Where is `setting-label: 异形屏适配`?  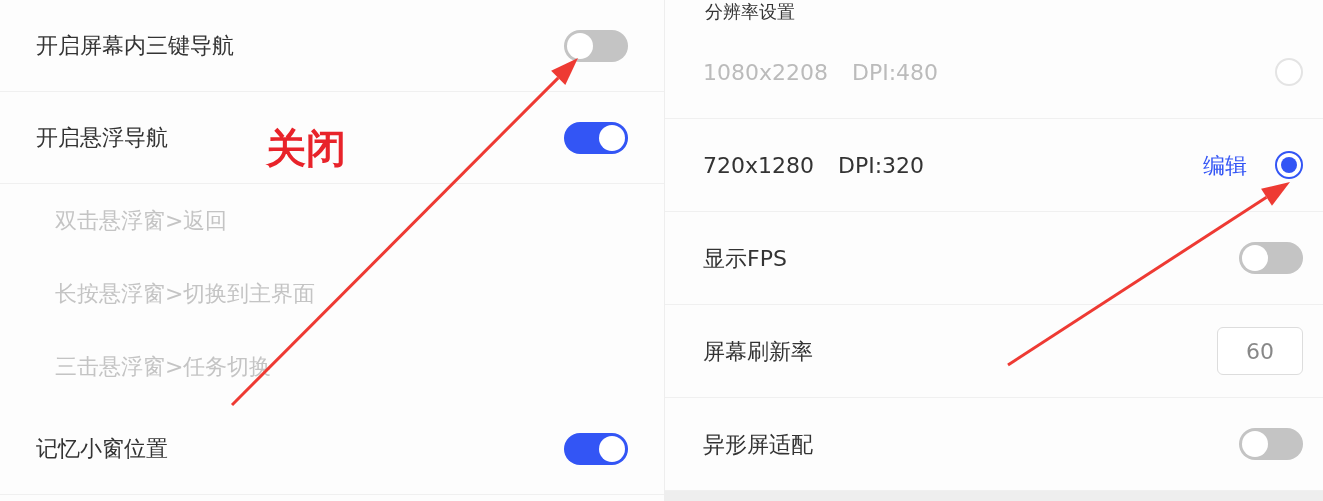 setting-label: 异形屏适配 is located at coordinates (758, 444).